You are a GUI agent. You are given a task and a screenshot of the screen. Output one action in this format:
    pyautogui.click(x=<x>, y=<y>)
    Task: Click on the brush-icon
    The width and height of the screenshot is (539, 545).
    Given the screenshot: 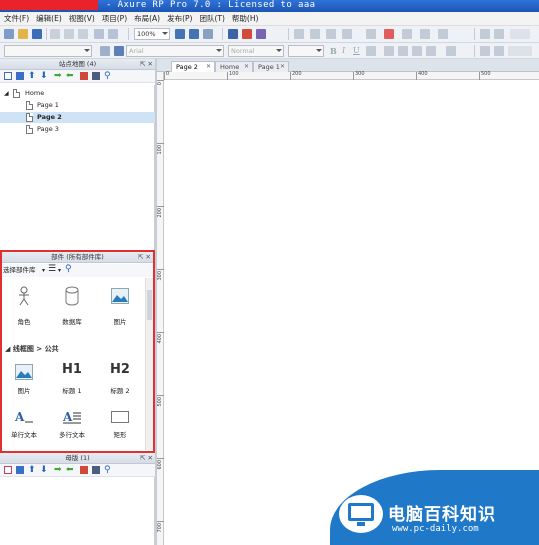 What is the action you would take?
    pyautogui.click(x=119, y=51)
    